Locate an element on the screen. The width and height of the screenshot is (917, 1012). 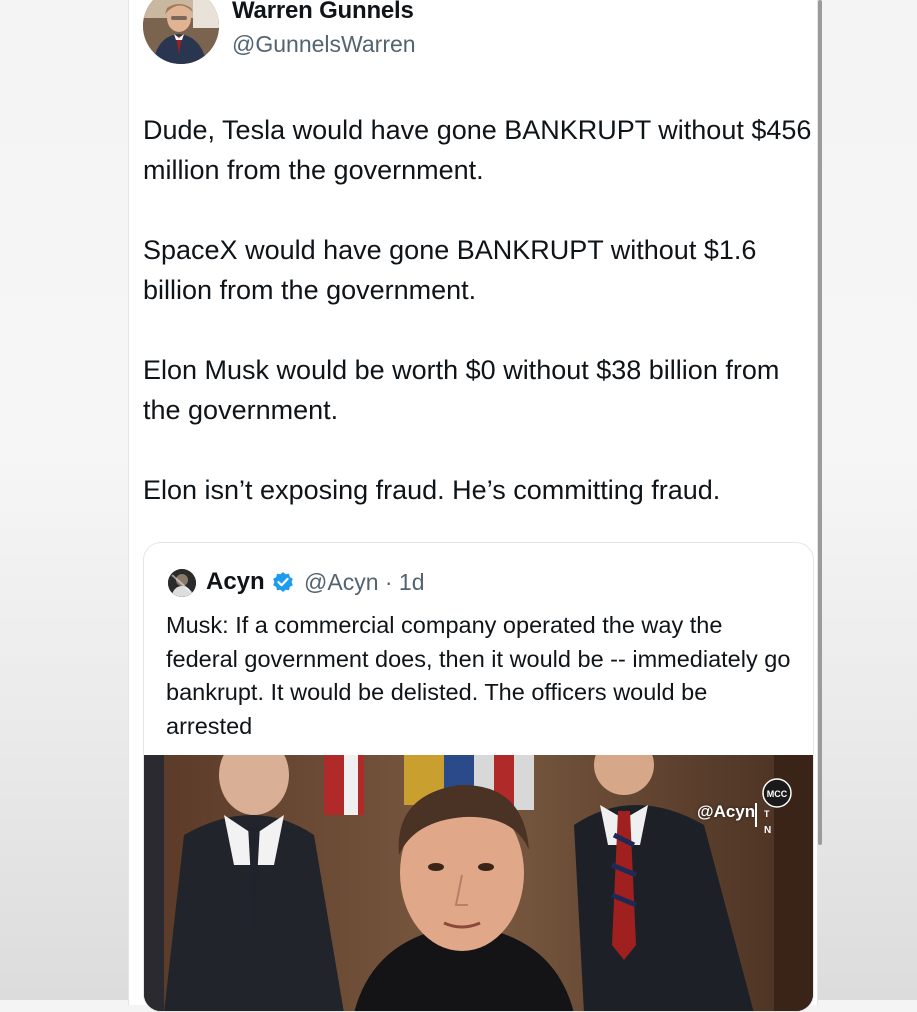
scrollbar is located at coordinates (820, 422).